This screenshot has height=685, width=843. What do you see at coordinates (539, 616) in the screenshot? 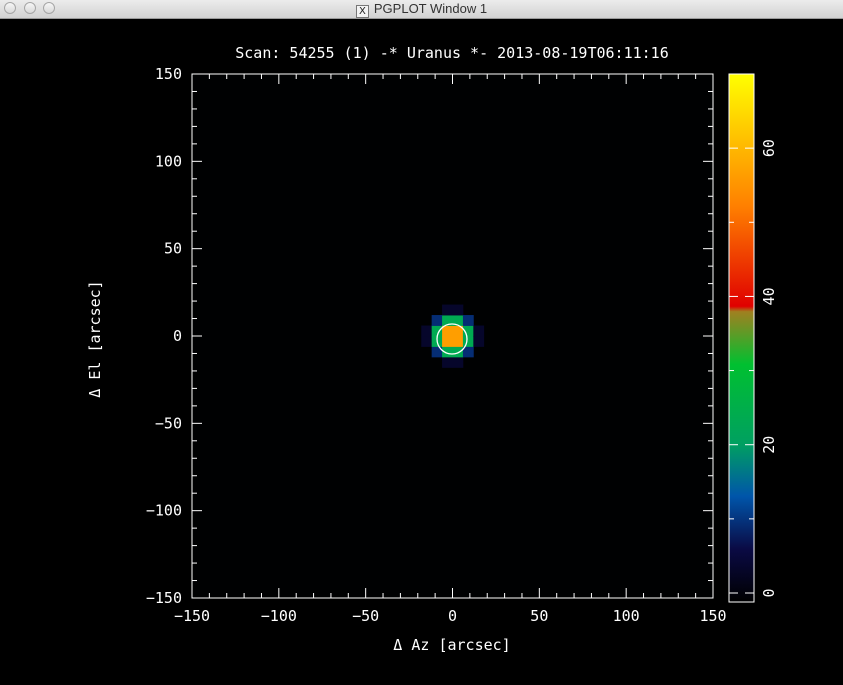
I see `x-tick-label: 50` at bounding box center [539, 616].